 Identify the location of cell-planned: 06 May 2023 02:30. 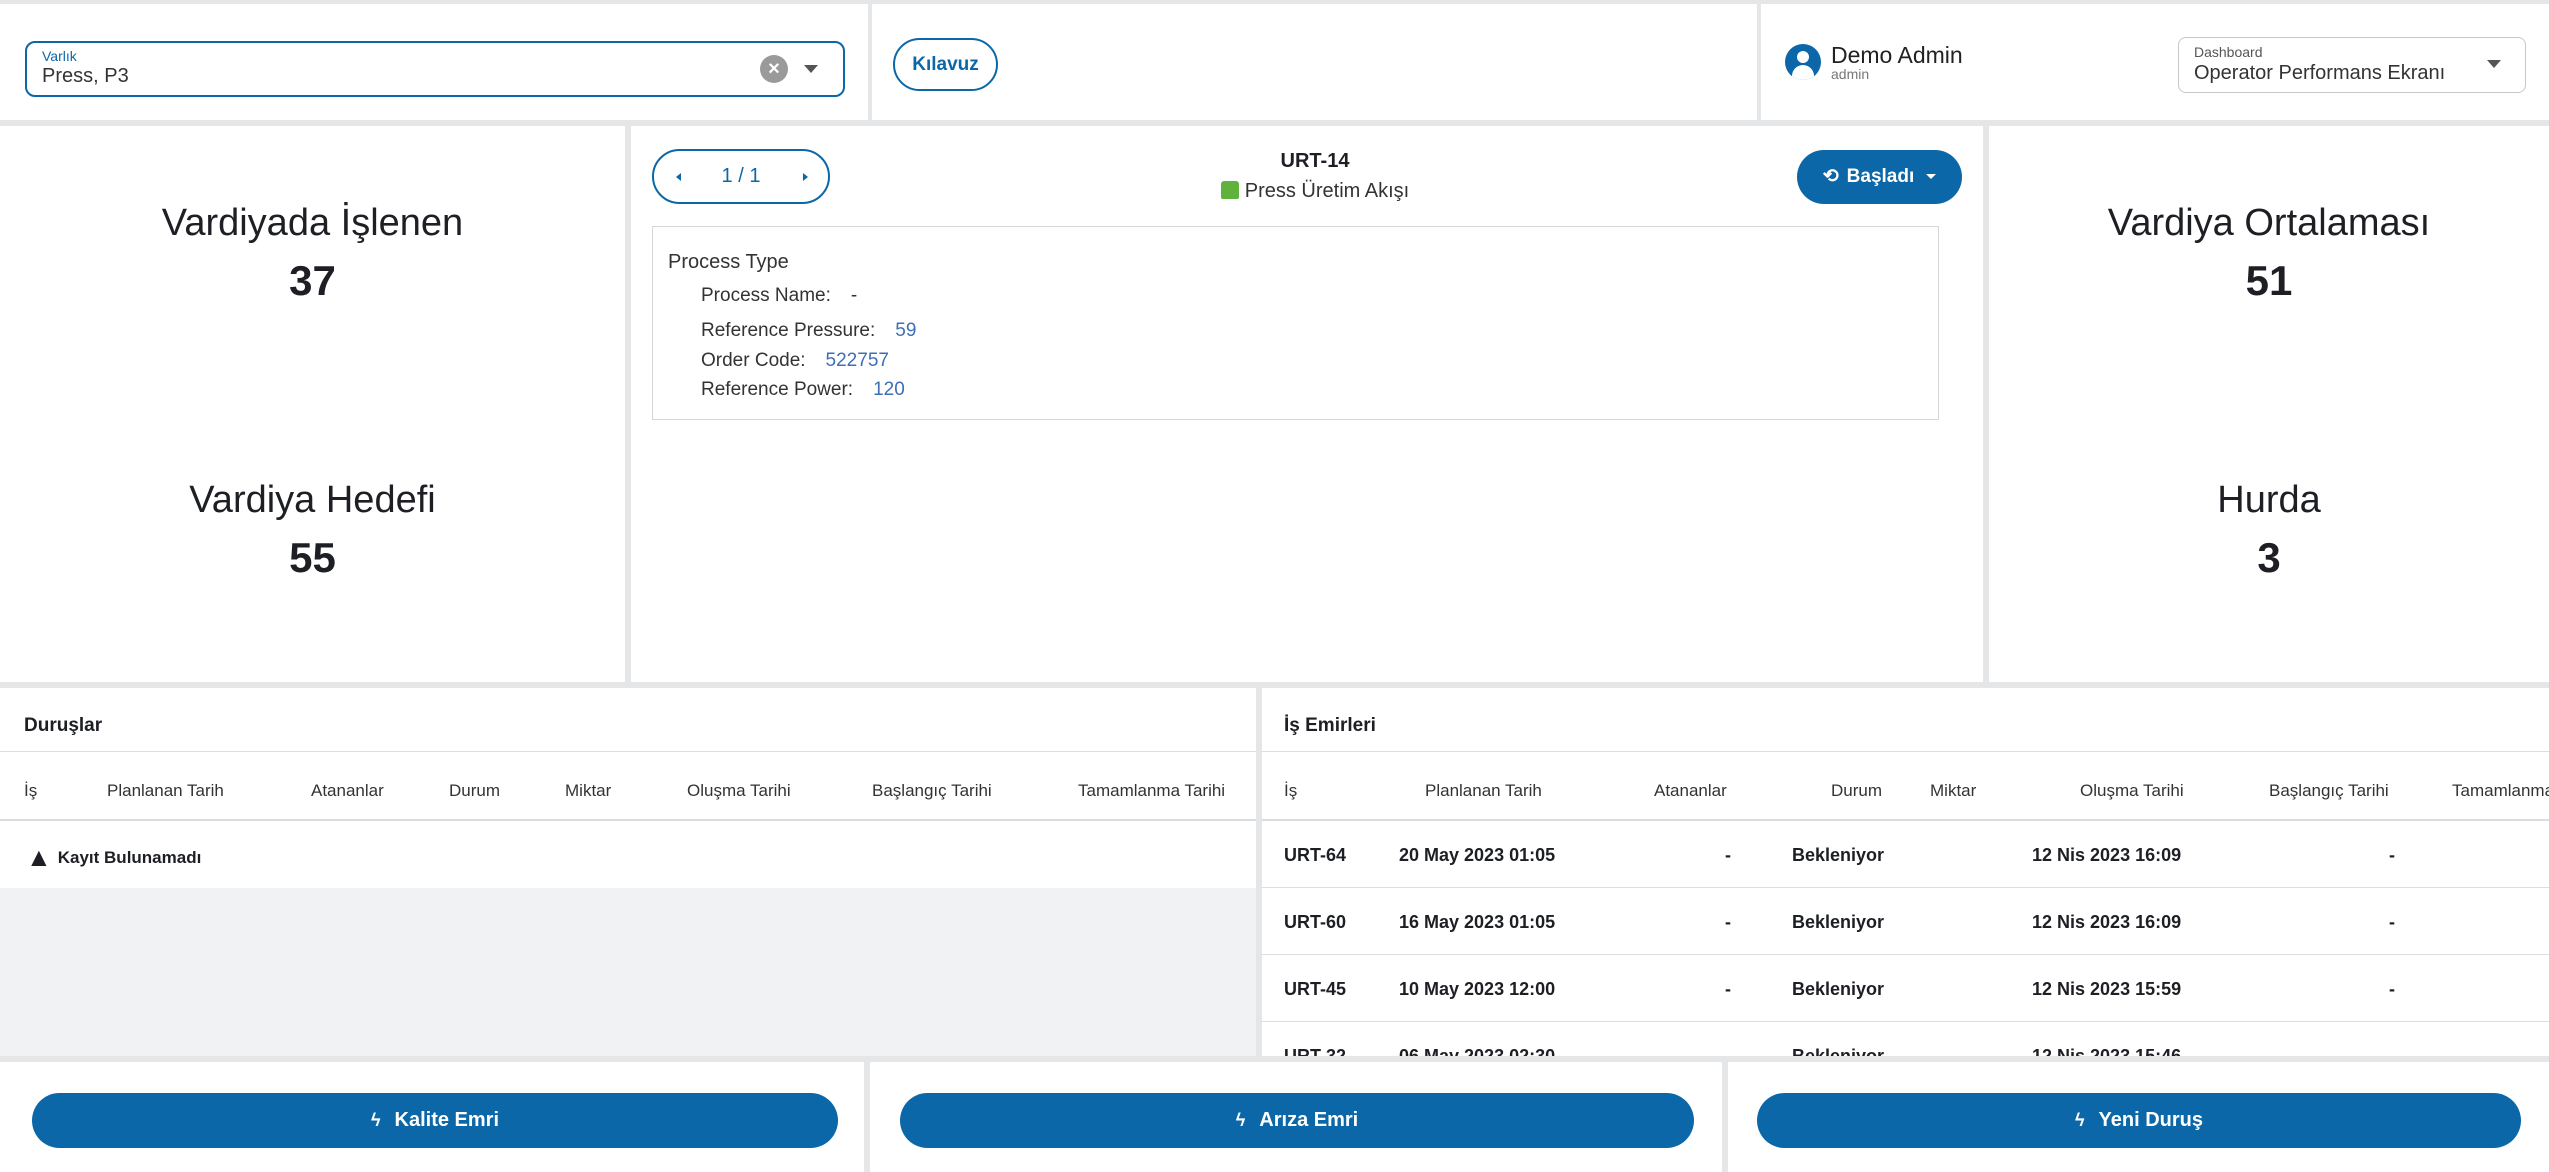
(1477, 1051).